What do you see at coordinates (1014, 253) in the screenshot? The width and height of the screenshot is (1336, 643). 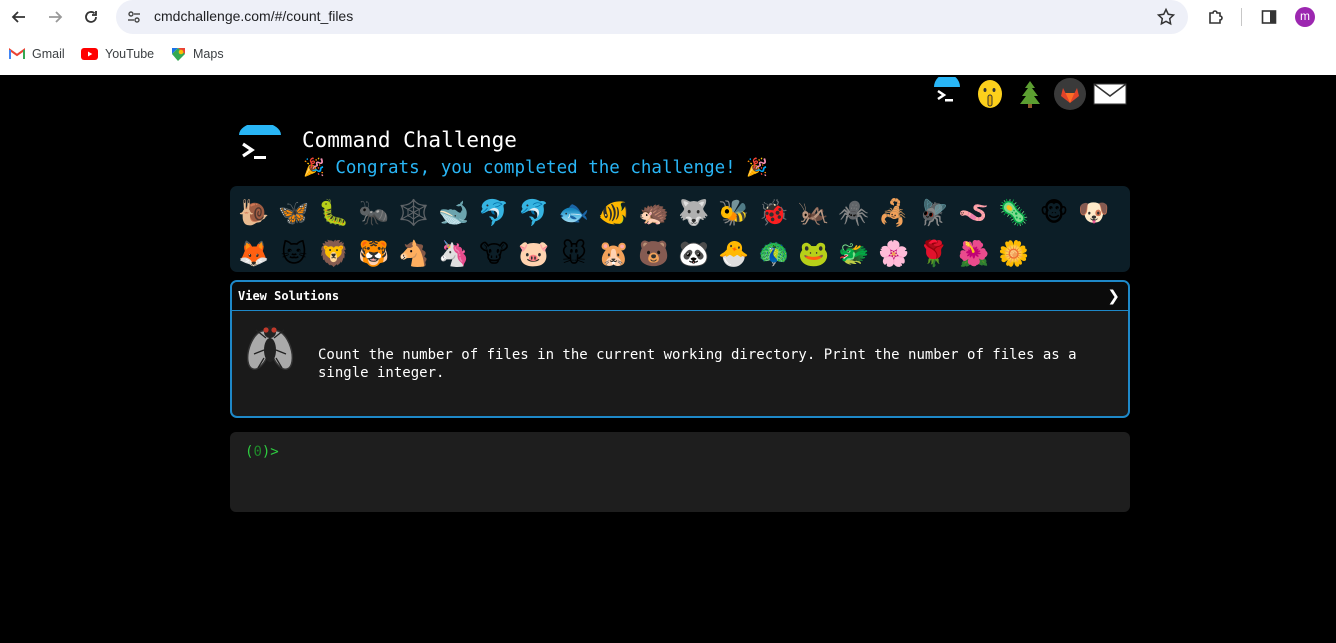 I see `challenge-icon: 🌼` at bounding box center [1014, 253].